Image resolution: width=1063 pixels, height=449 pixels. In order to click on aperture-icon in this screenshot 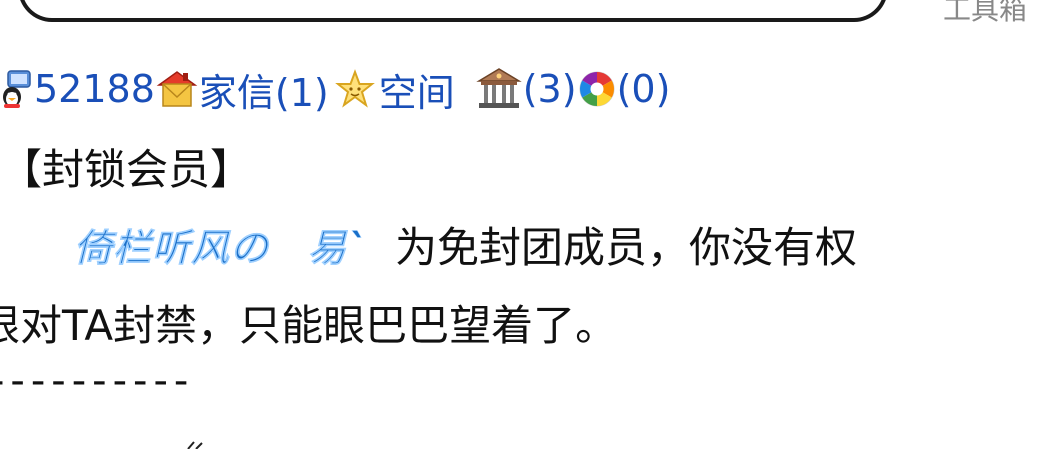, I will do `click(597, 89)`.